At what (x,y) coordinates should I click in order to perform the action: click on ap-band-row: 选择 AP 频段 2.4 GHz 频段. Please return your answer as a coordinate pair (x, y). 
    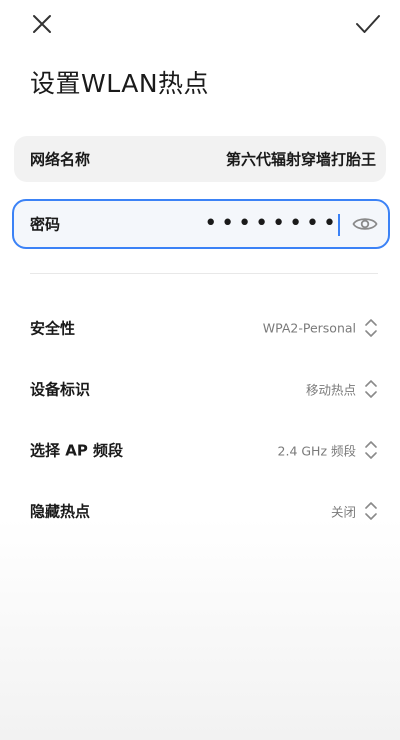
    Looking at the image, I should click on (200, 450).